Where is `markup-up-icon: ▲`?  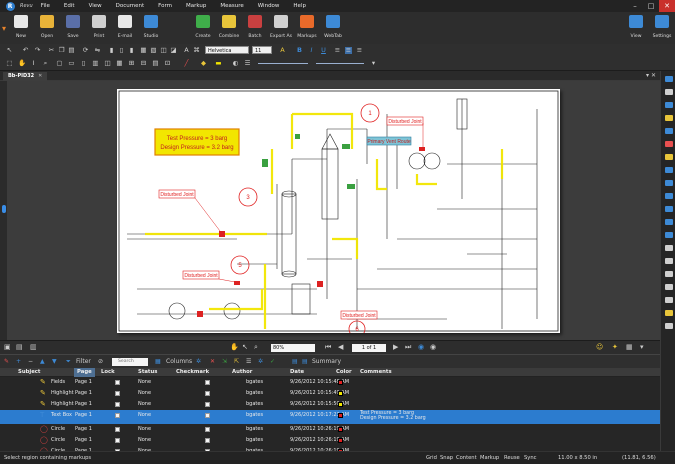 markup-up-icon: ▲ is located at coordinates (42, 362).